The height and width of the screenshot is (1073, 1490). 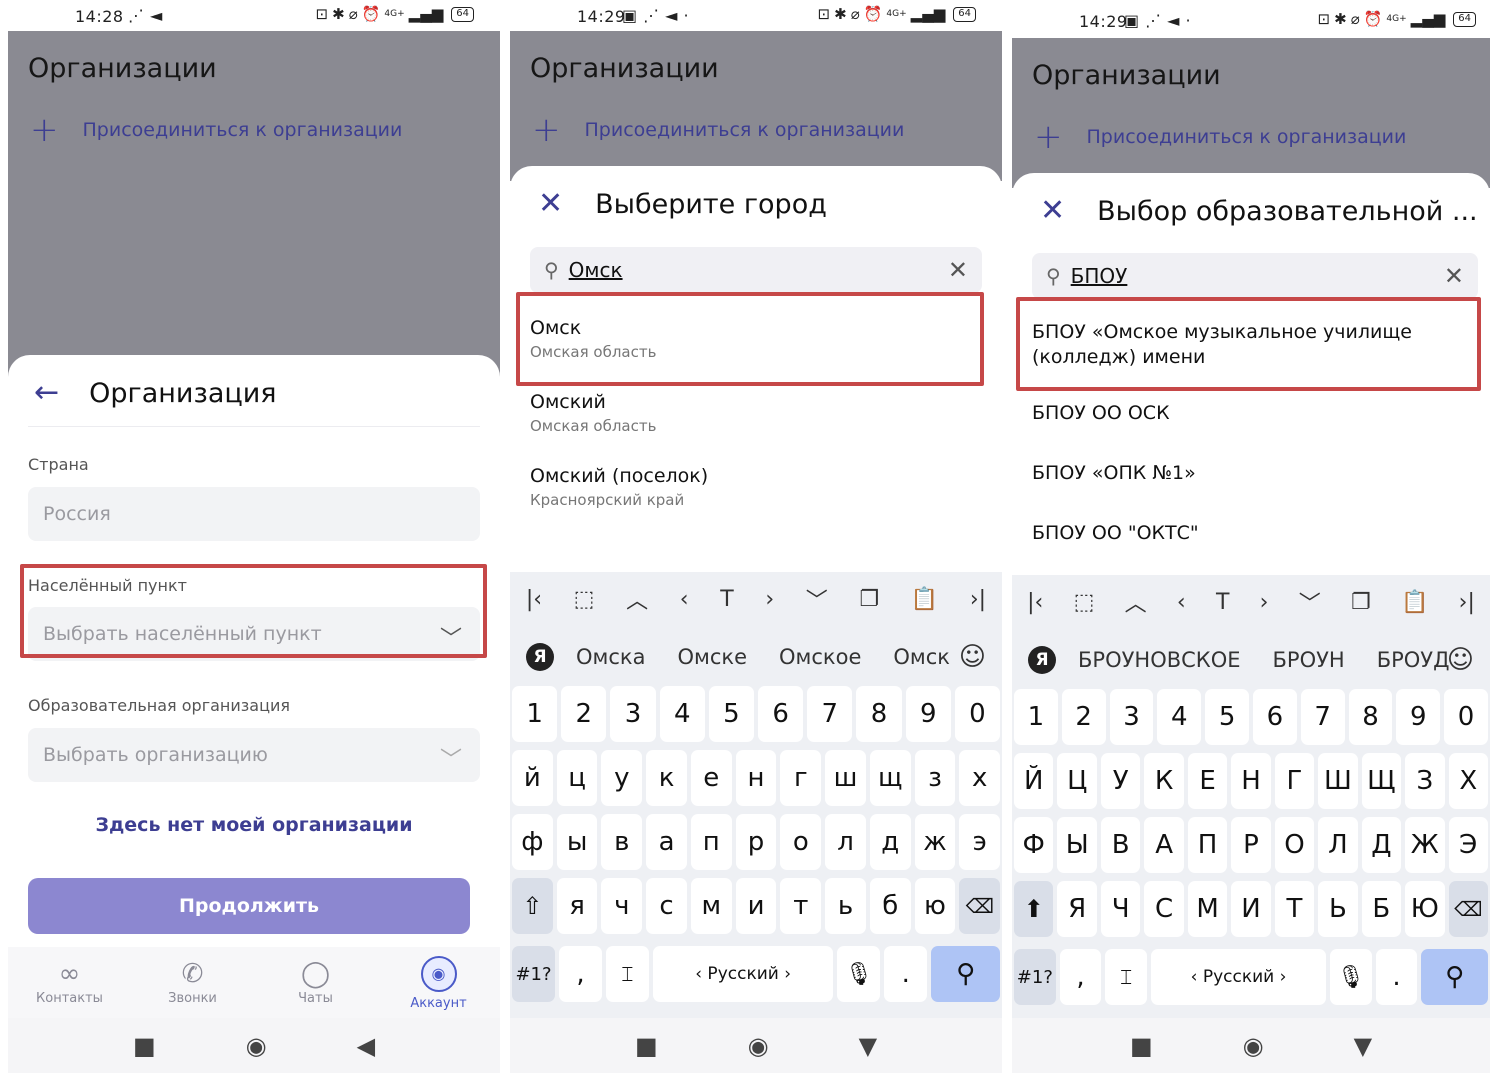 What do you see at coordinates (1077, 845) in the screenshot?
I see `key: Ы` at bounding box center [1077, 845].